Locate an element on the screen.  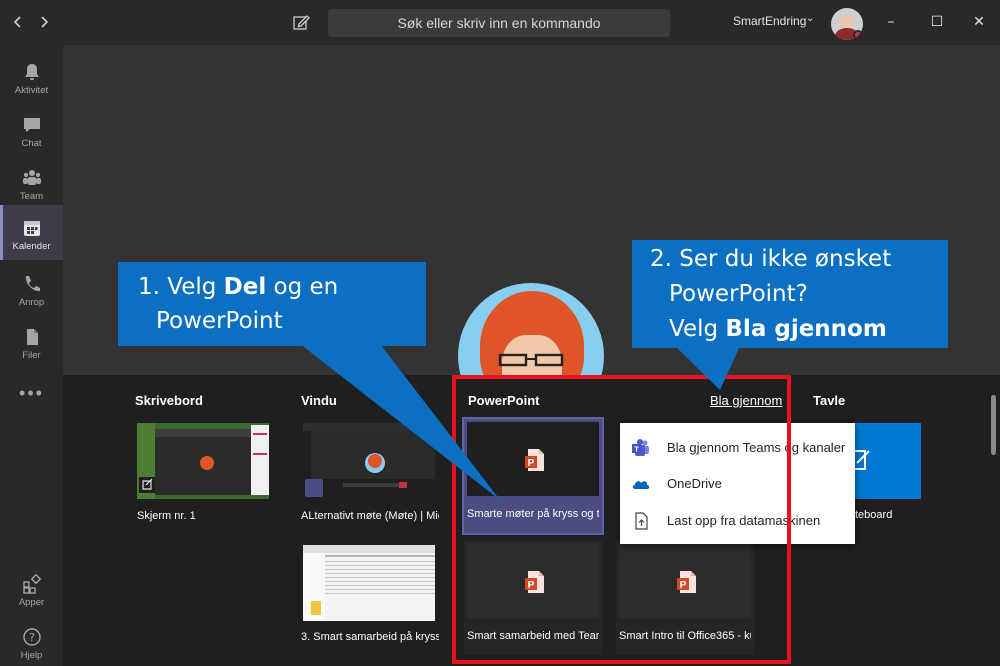
rail-item-help: ? Hjelp is located at coordinates (31, 642).